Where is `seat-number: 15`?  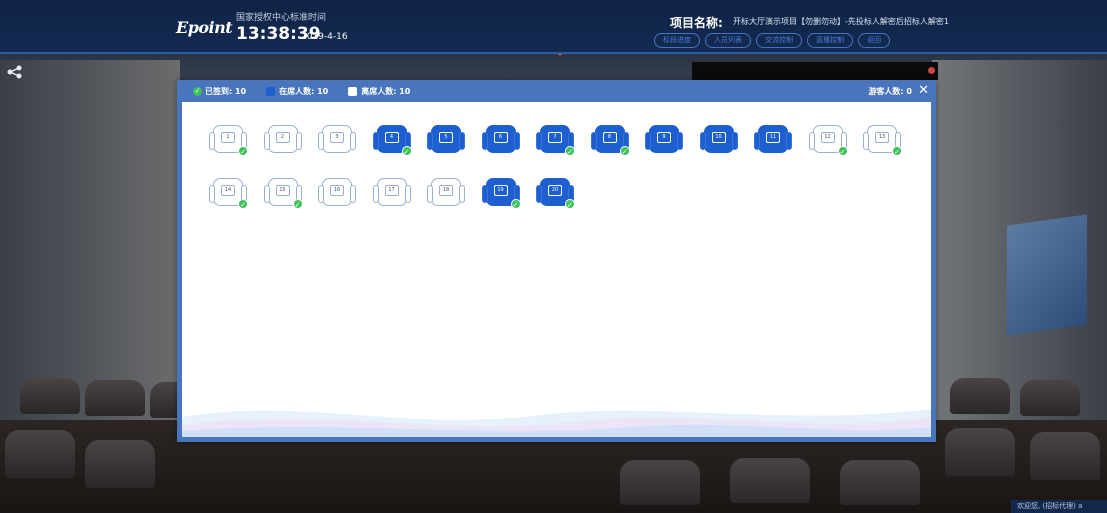 seat-number: 15 is located at coordinates (282, 190).